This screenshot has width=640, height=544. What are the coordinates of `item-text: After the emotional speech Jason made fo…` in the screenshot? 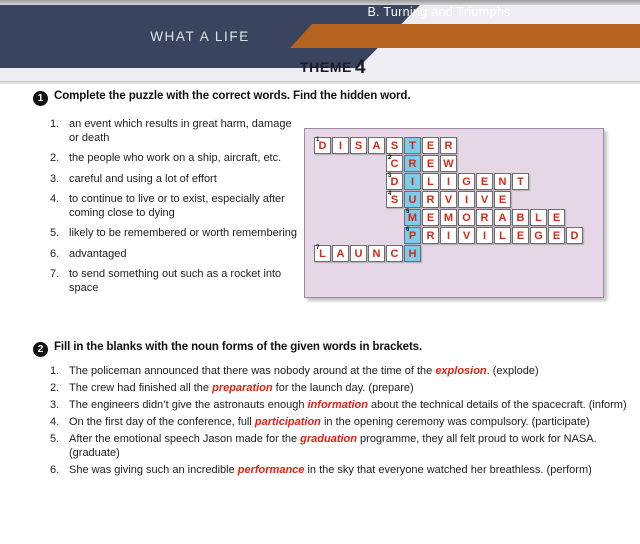 It's located at (349, 446).